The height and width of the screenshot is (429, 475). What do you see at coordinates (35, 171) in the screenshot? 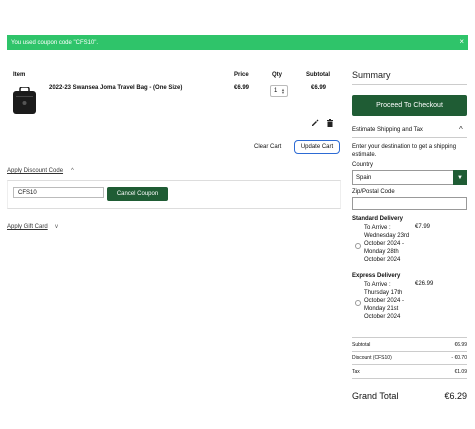
I see `apply-discount-toggle: Apply Discount Code` at bounding box center [35, 171].